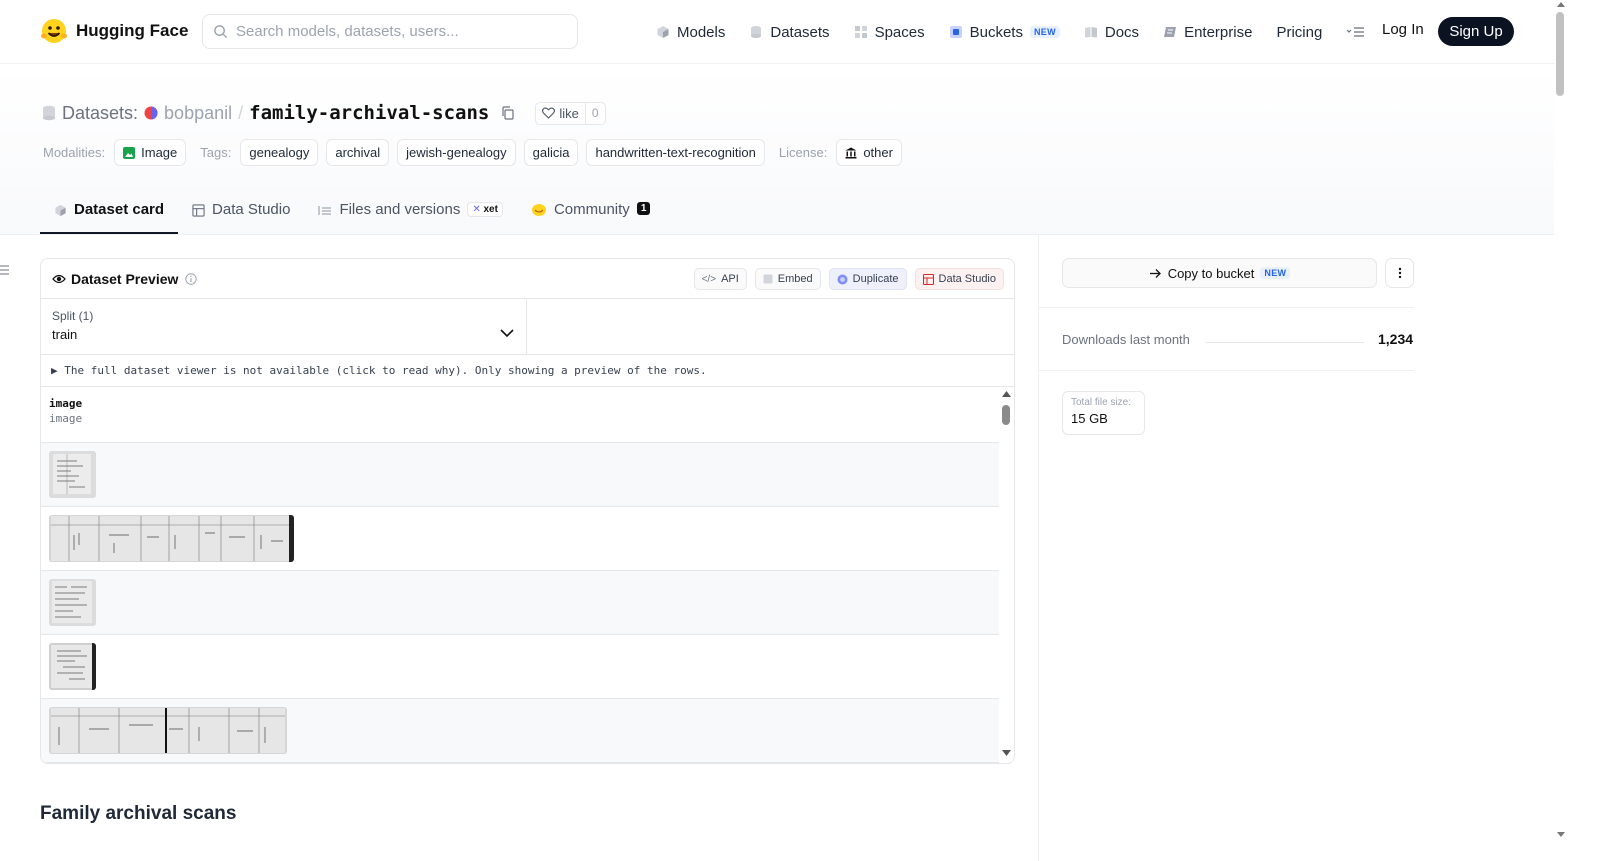 The image size is (1600, 861). I want to click on tab-dataset-card: Dataset card, so click(109, 213).